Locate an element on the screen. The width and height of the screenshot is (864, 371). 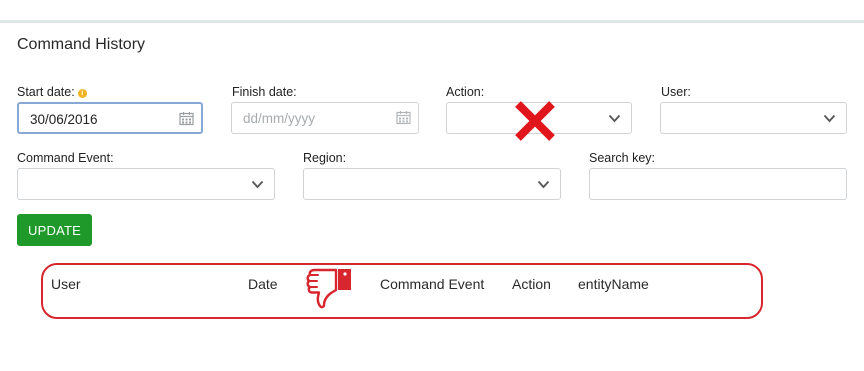
finish-date-label: Finish date: is located at coordinates (264, 92).